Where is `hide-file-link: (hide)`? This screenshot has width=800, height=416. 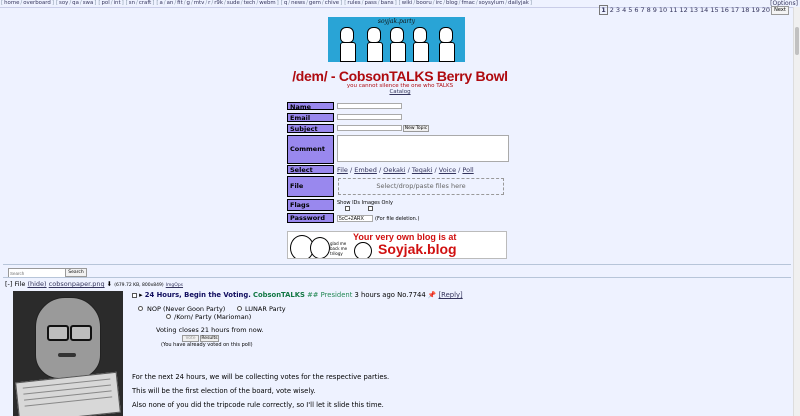 hide-file-link: (hide) is located at coordinates (36, 284).